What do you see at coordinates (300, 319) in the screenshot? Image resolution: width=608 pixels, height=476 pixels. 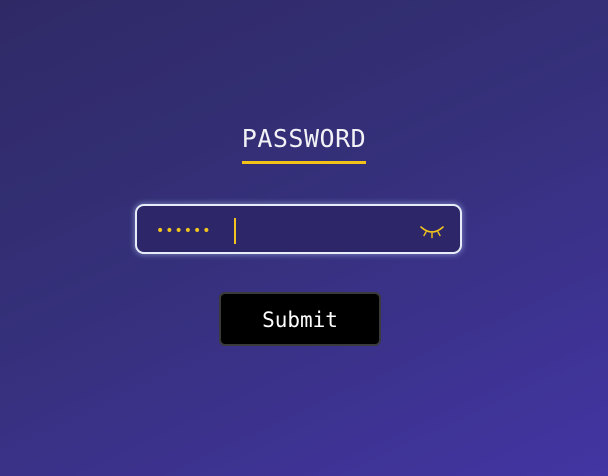 I see `submit-button: Submit` at bounding box center [300, 319].